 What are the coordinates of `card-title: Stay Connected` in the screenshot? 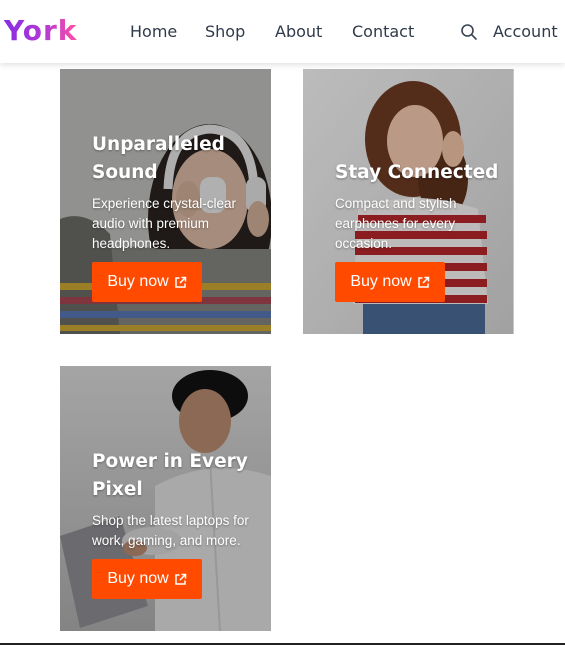 It's located at (417, 172).